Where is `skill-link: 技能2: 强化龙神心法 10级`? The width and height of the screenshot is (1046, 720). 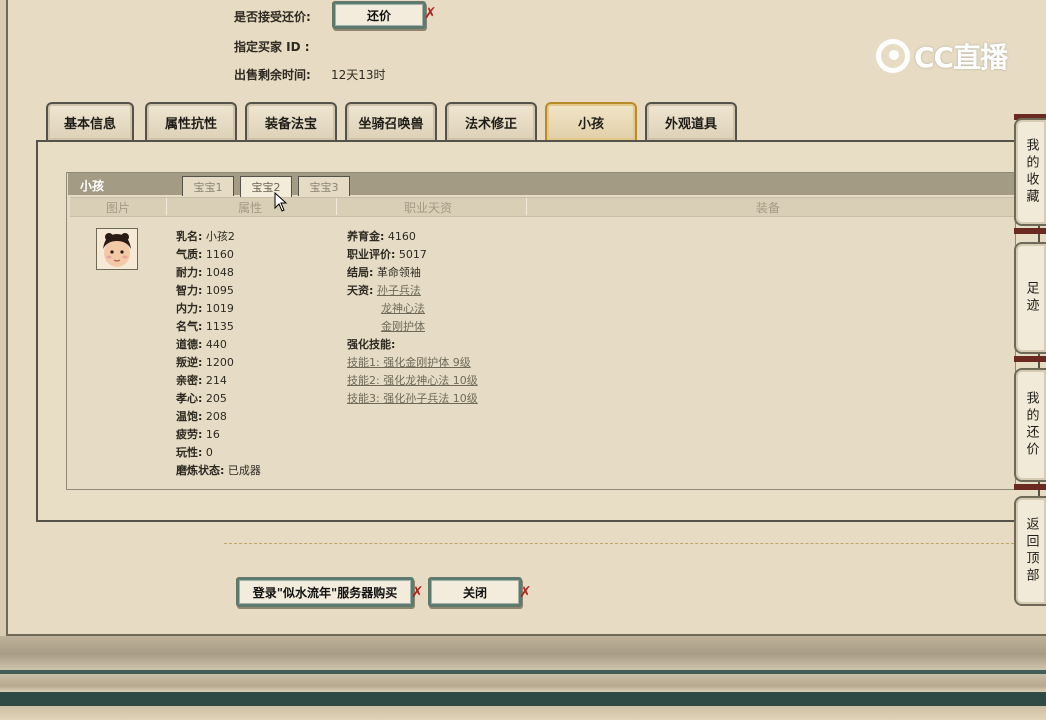 skill-link: 技能2: 强化龙神心法 10级 is located at coordinates (412, 380).